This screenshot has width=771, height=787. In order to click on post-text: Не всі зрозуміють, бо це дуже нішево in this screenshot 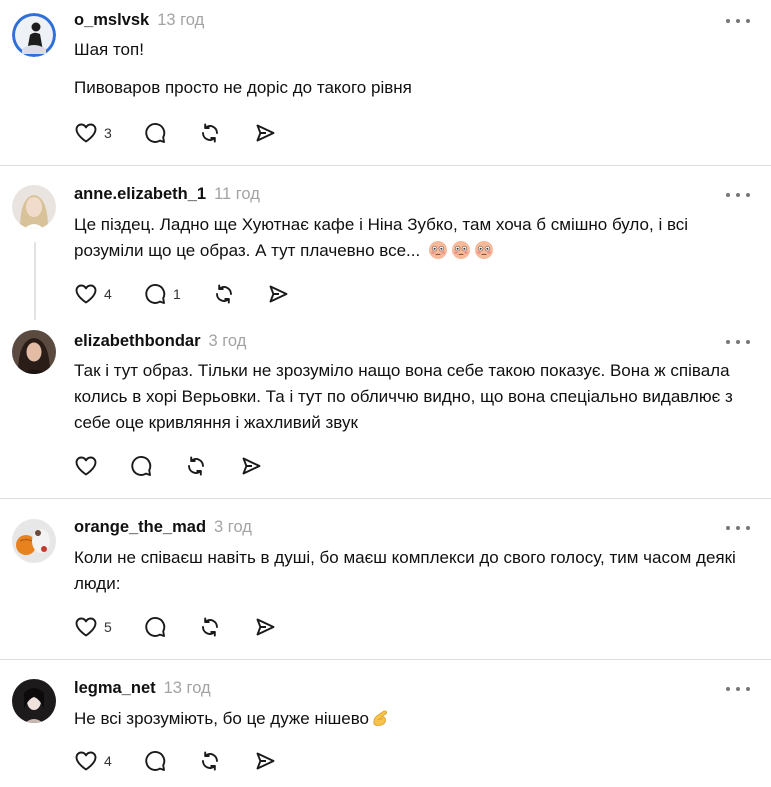, I will do `click(414, 719)`.